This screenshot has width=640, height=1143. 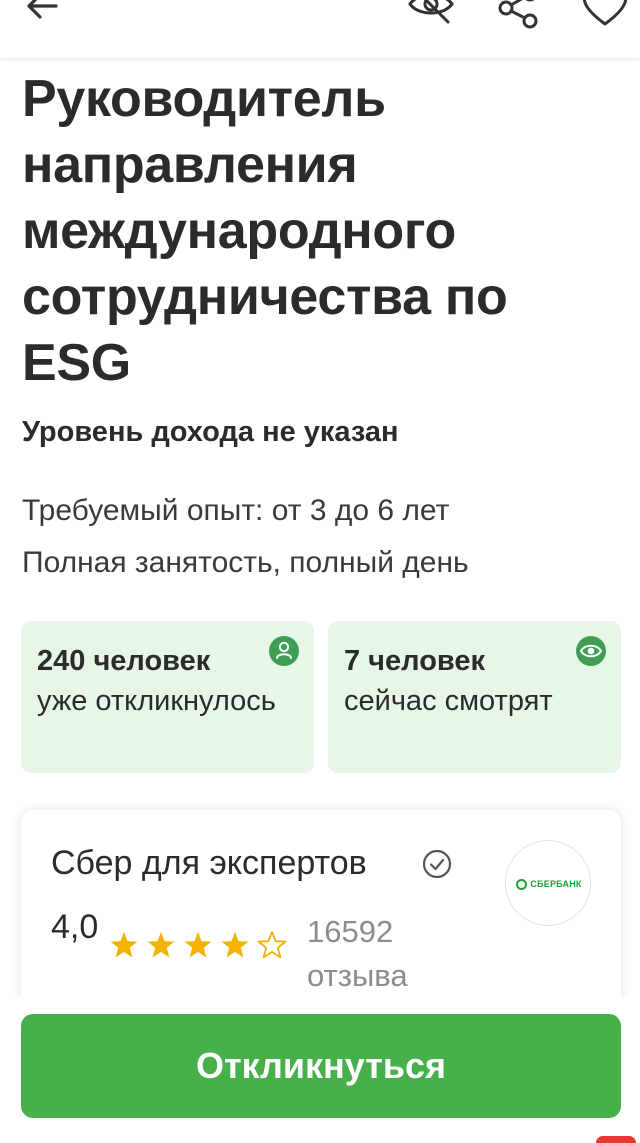 I want to click on sber-logo-icon, so click(x=522, y=884).